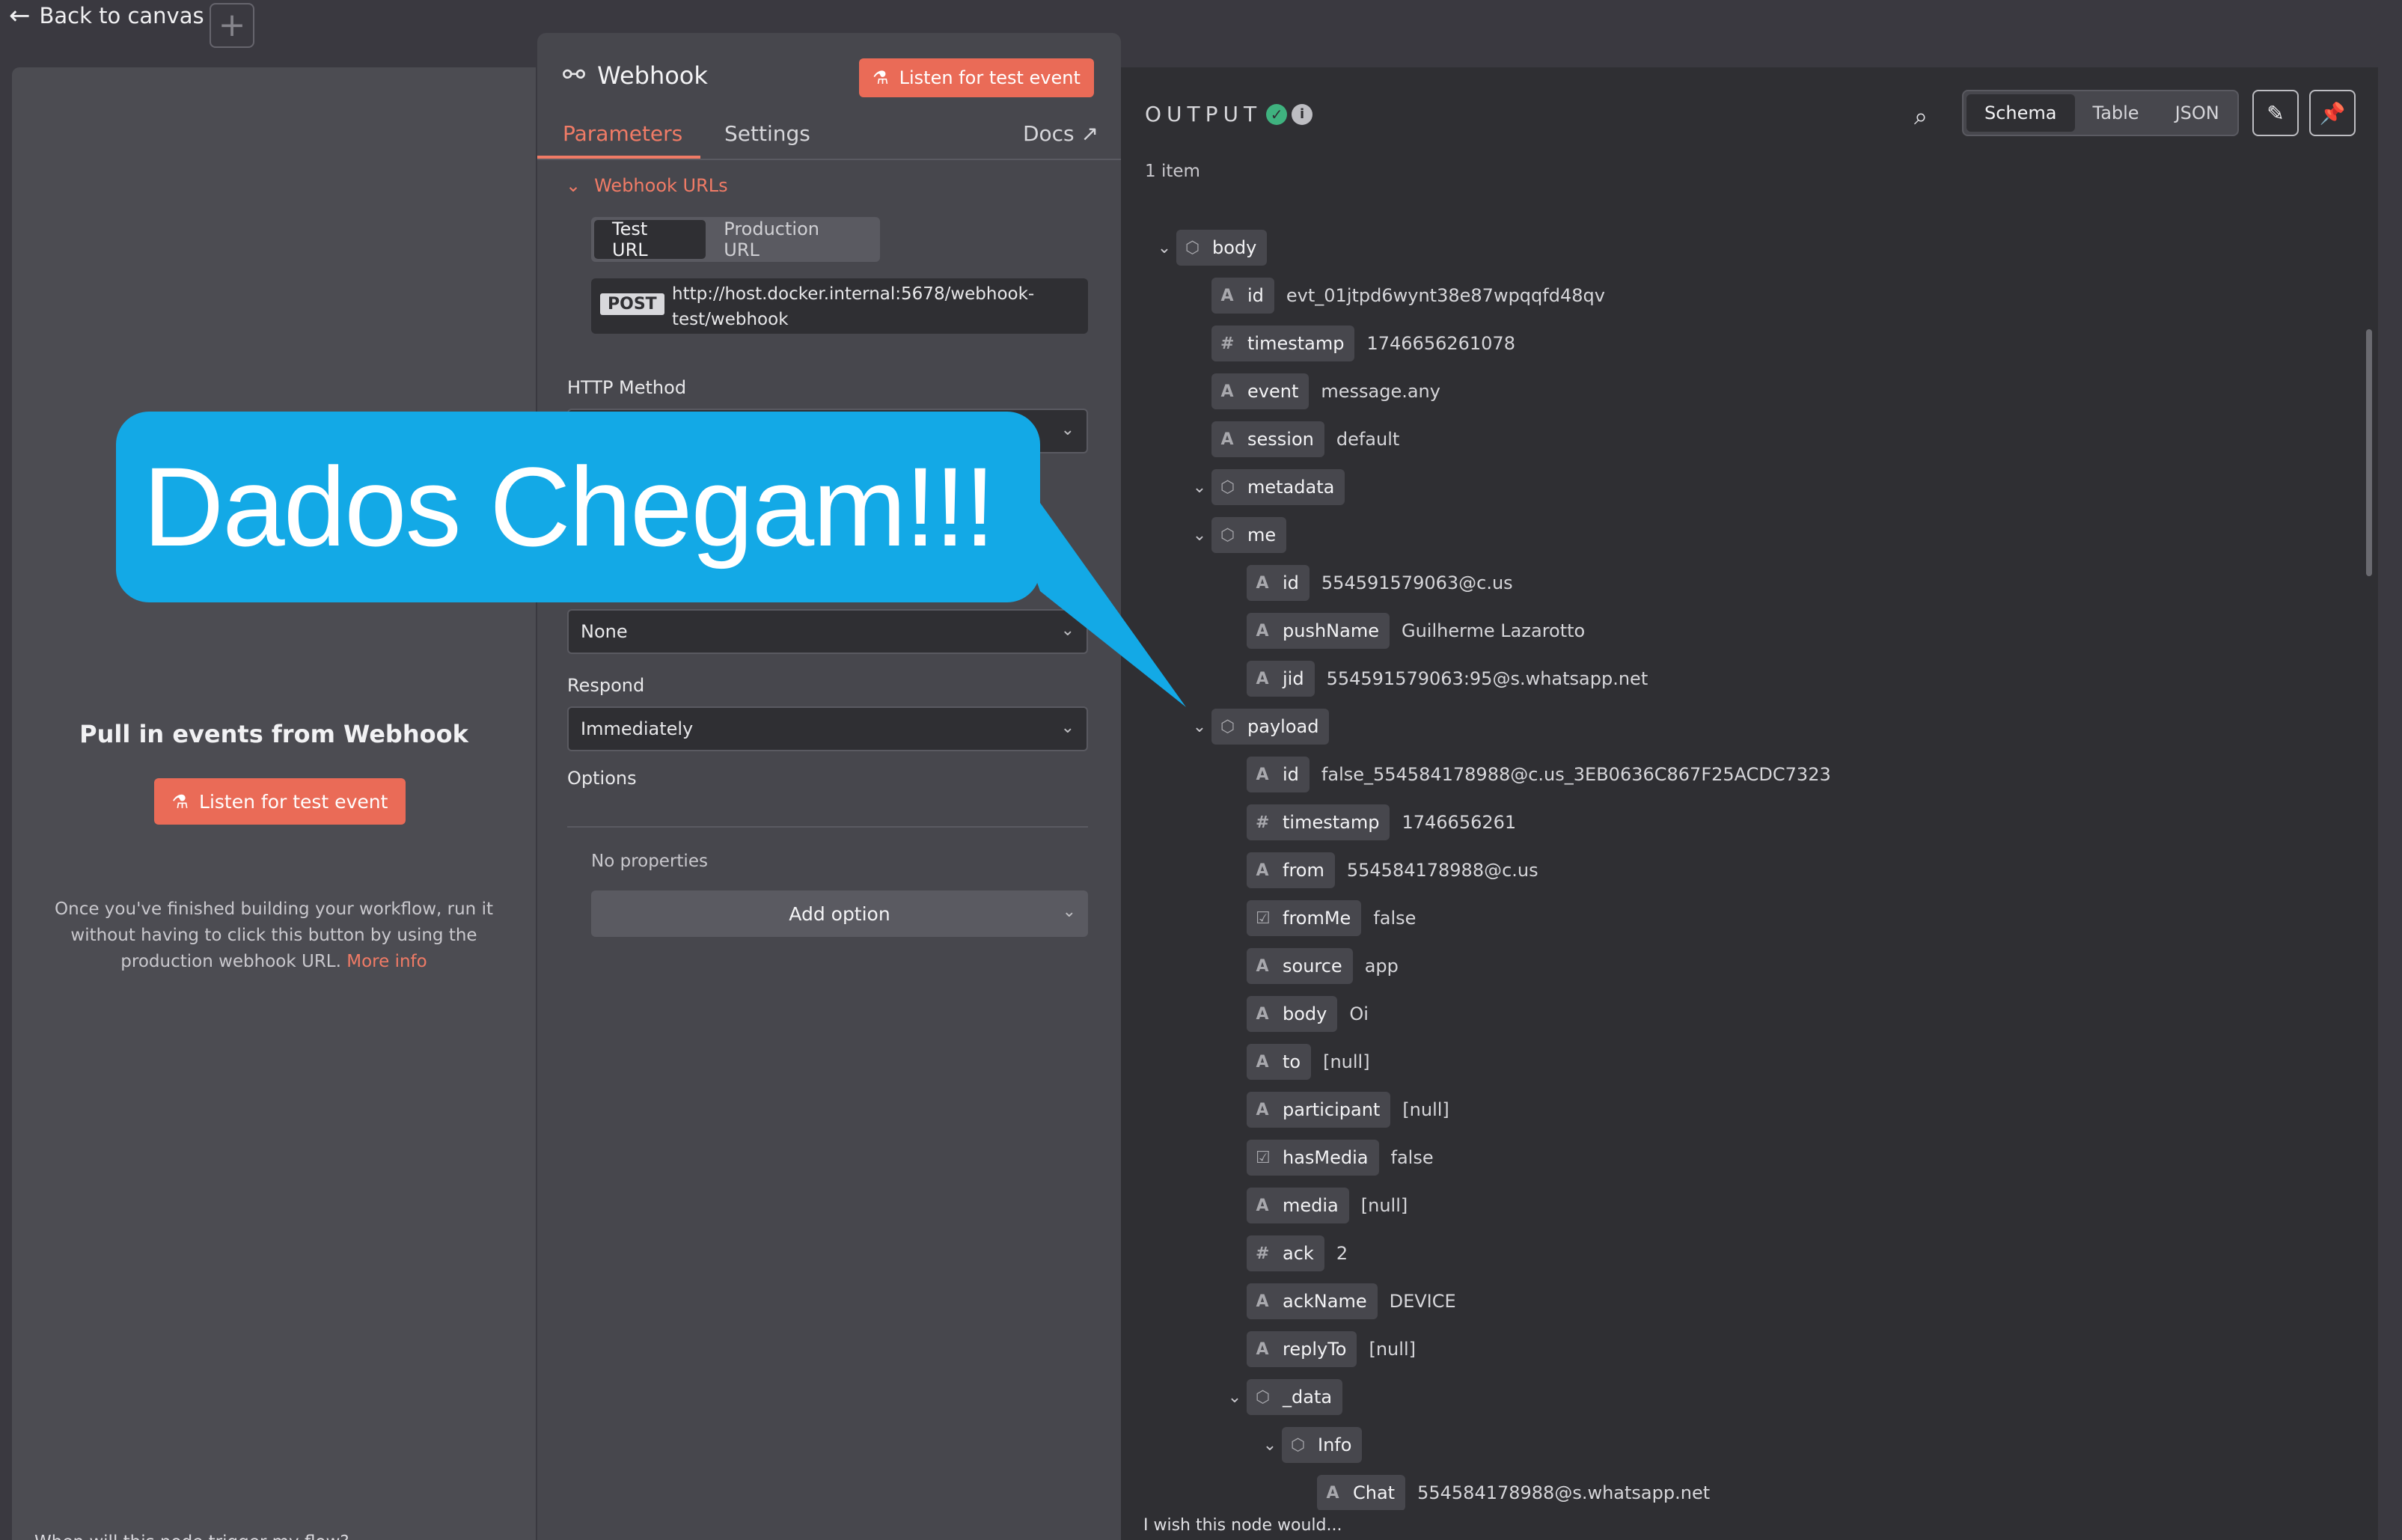  Describe the element at coordinates (232, 26) in the screenshot. I see `add-node-button: +` at that location.